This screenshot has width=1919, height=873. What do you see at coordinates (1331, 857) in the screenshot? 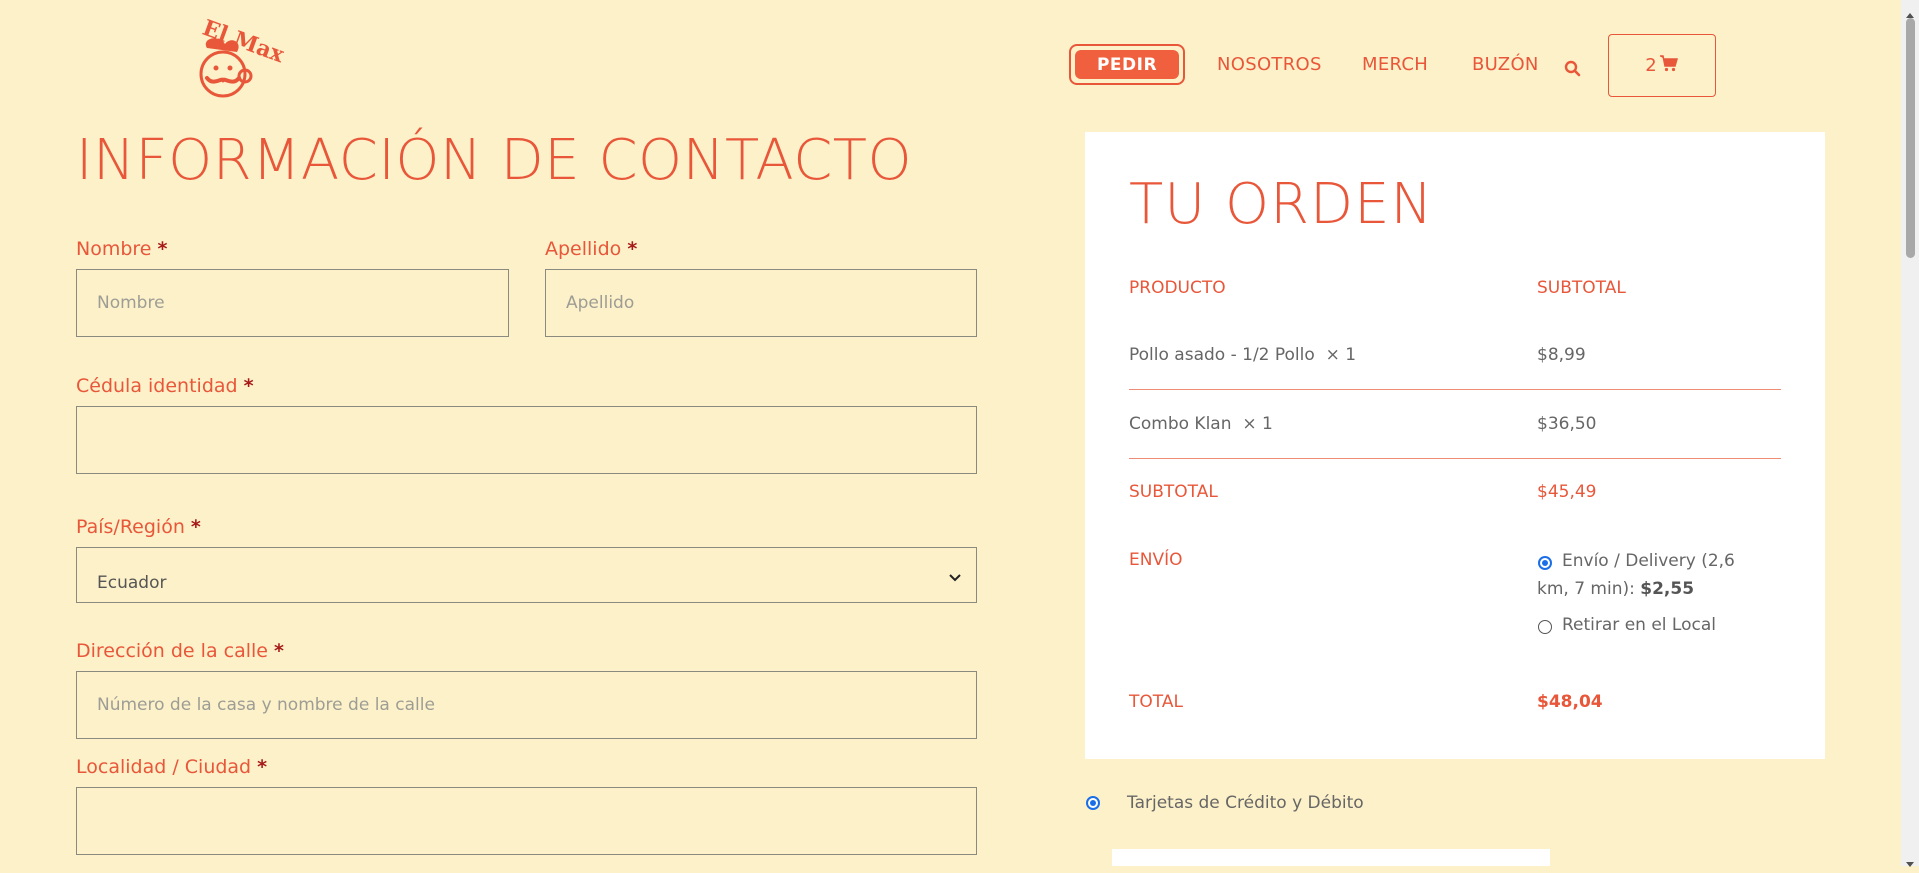
I see `payment-form-box` at bounding box center [1331, 857].